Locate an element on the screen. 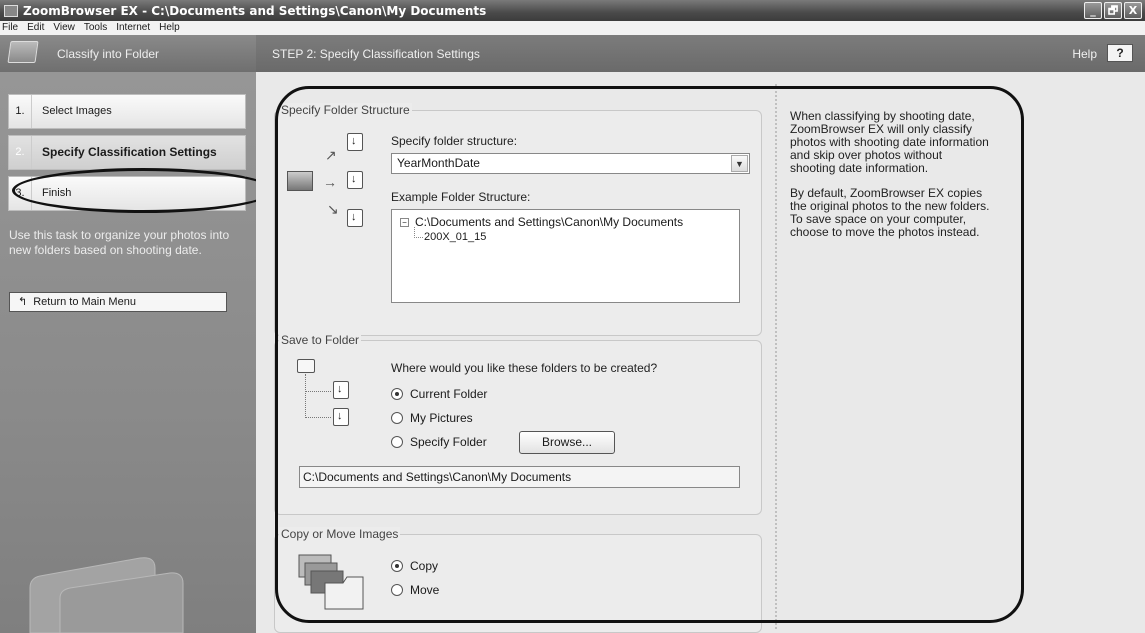 The width and height of the screenshot is (1145, 633). step-label: Specify Classification Settings is located at coordinates (129, 152).